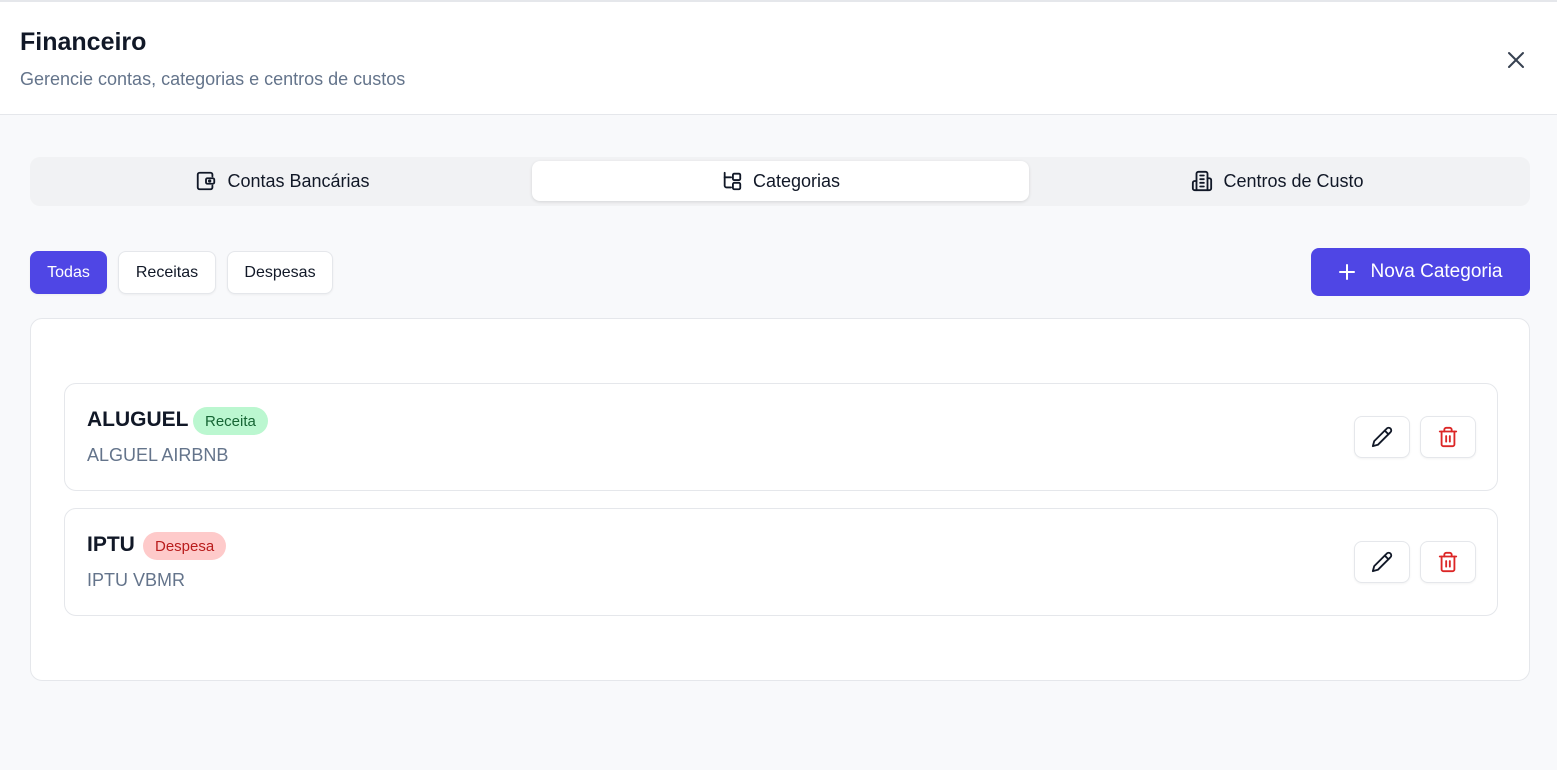  What do you see at coordinates (781, 437) in the screenshot?
I see `list-item: ALUGUEL Receita ALGUEL AIRBNB` at bounding box center [781, 437].